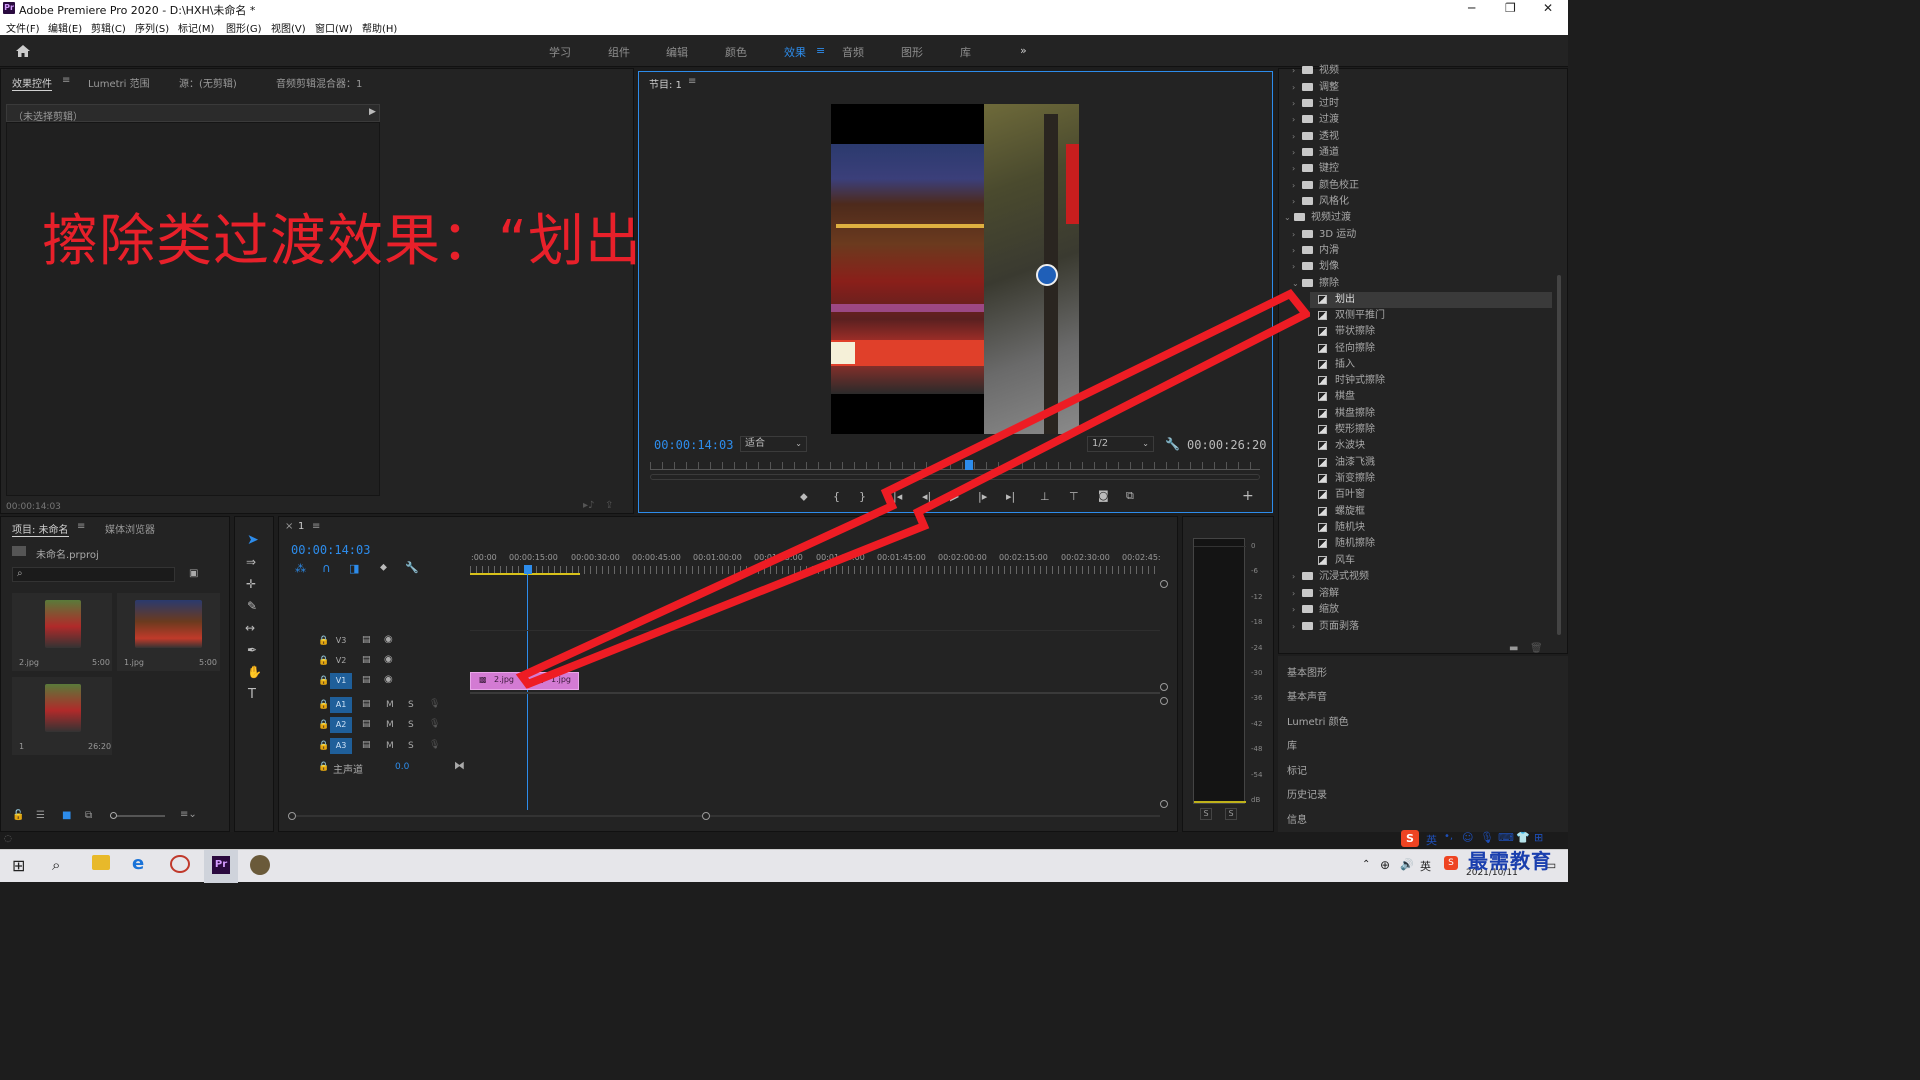 The height and width of the screenshot is (1080, 1920). I want to click on menu-edit: 编辑(E), so click(65, 27).